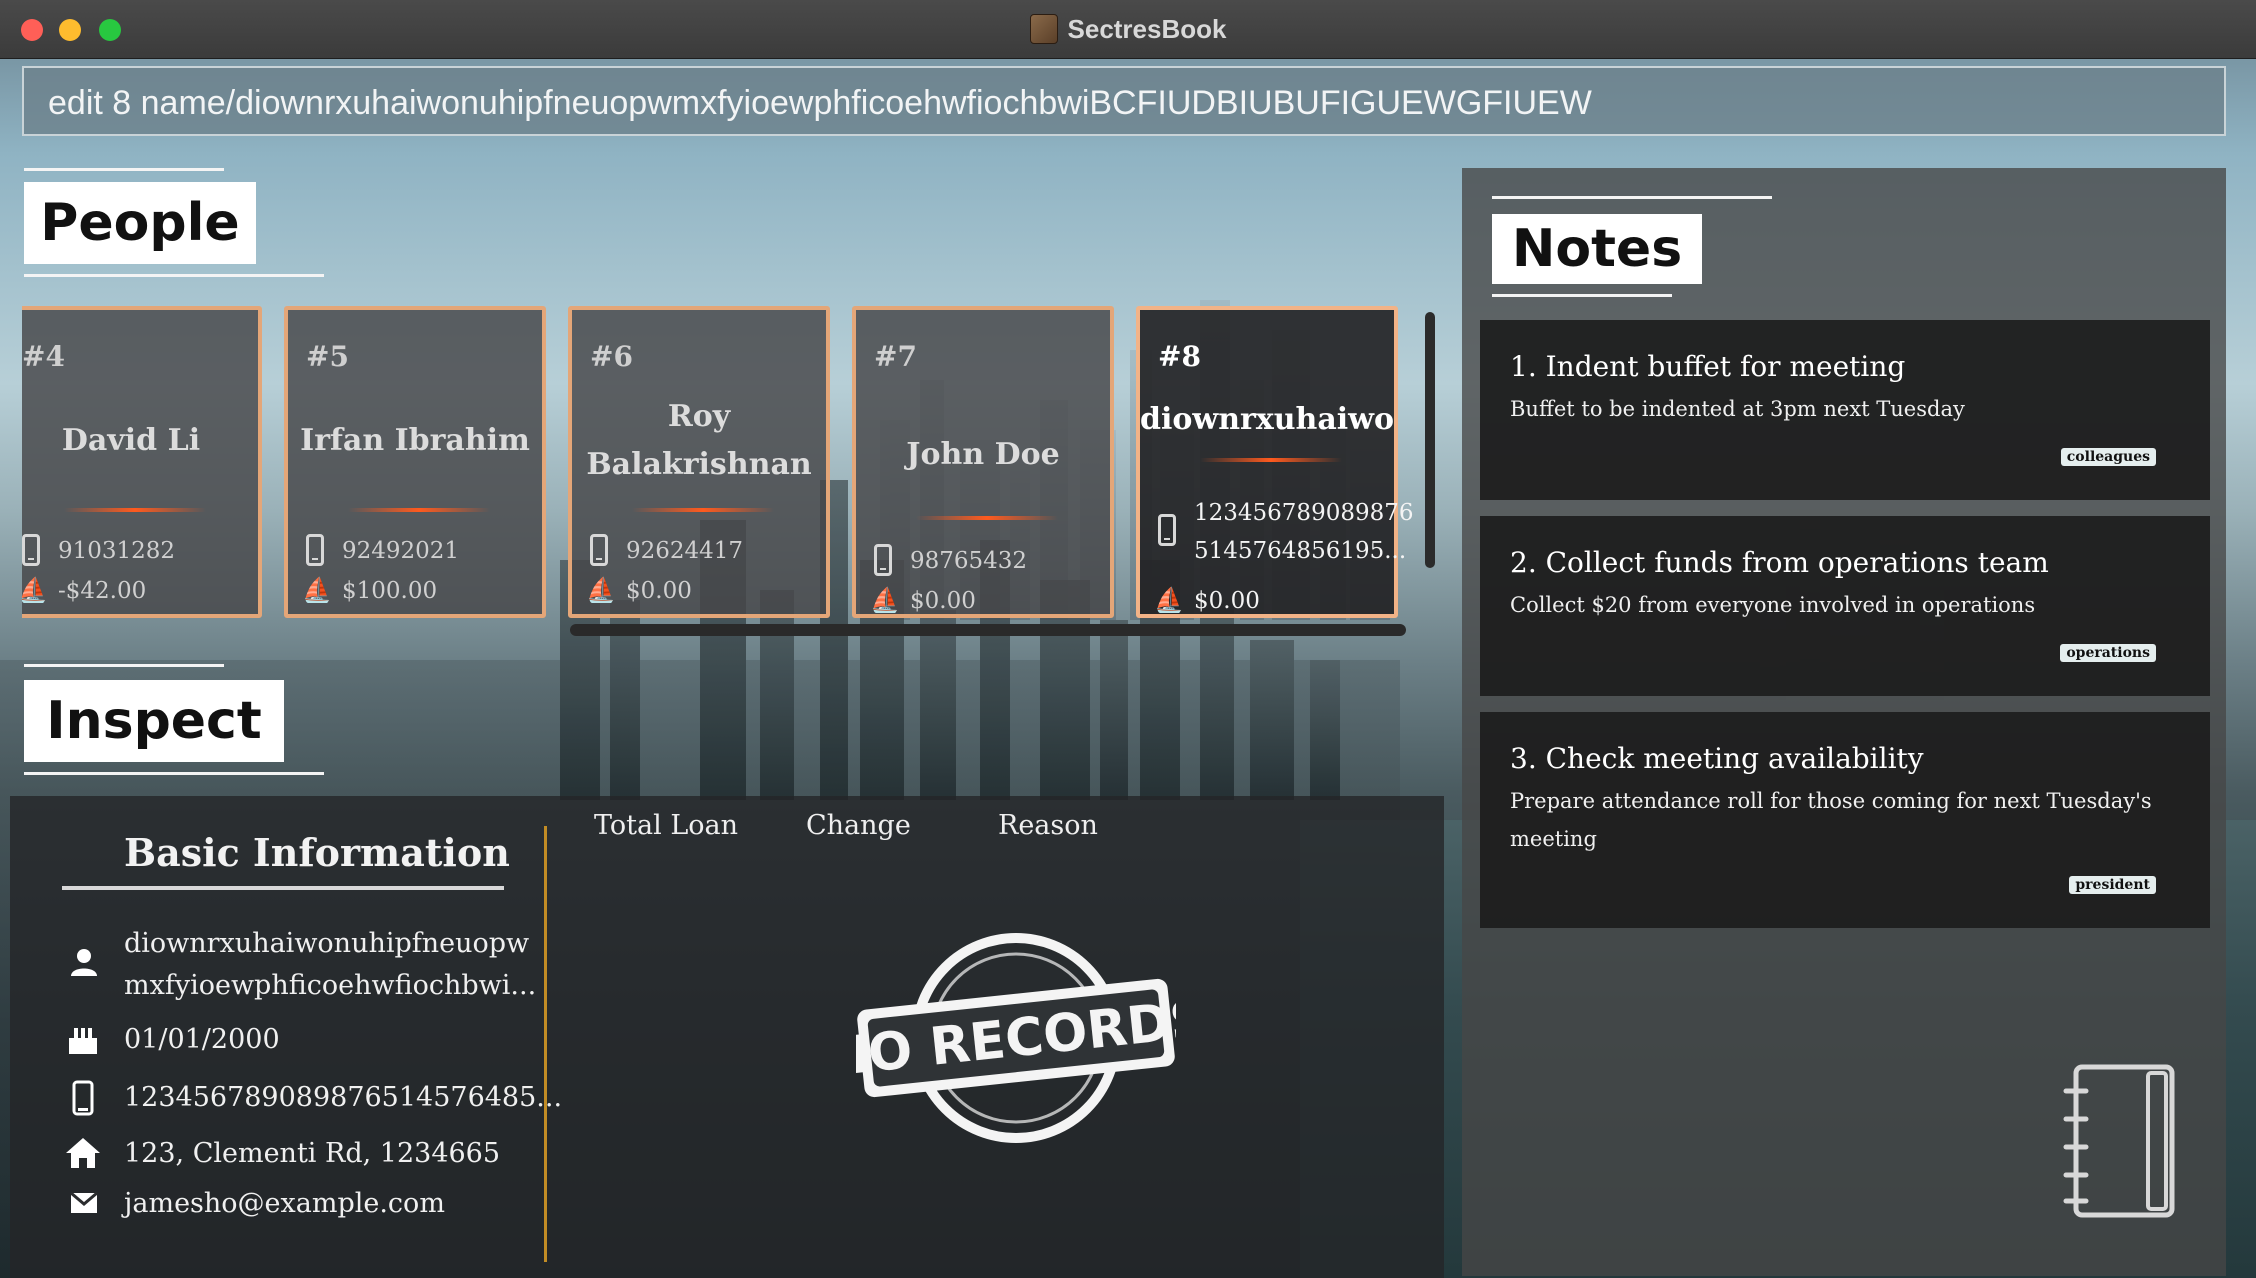  What do you see at coordinates (1147, 28) in the screenshot?
I see `window-title: SectresBook` at bounding box center [1147, 28].